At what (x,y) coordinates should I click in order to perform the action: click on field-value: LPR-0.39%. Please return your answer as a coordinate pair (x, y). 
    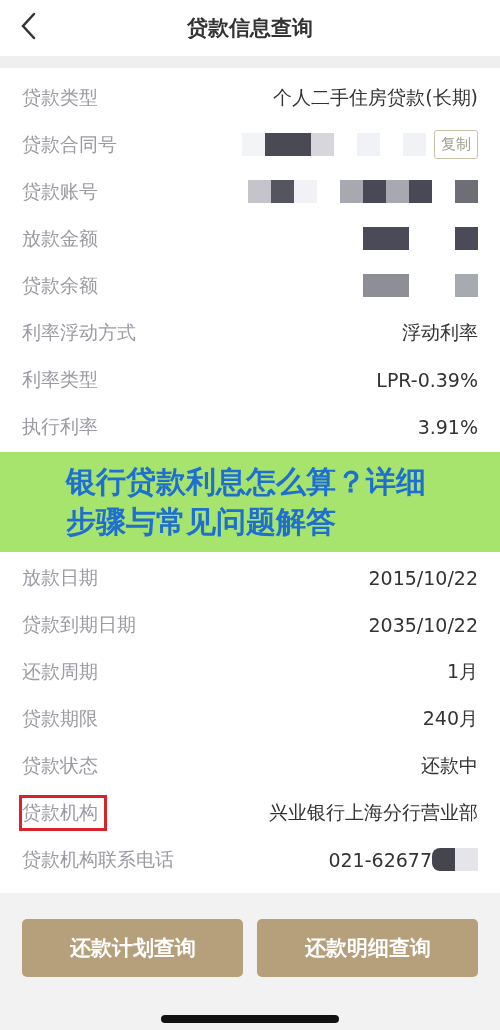
    Looking at the image, I should click on (427, 379).